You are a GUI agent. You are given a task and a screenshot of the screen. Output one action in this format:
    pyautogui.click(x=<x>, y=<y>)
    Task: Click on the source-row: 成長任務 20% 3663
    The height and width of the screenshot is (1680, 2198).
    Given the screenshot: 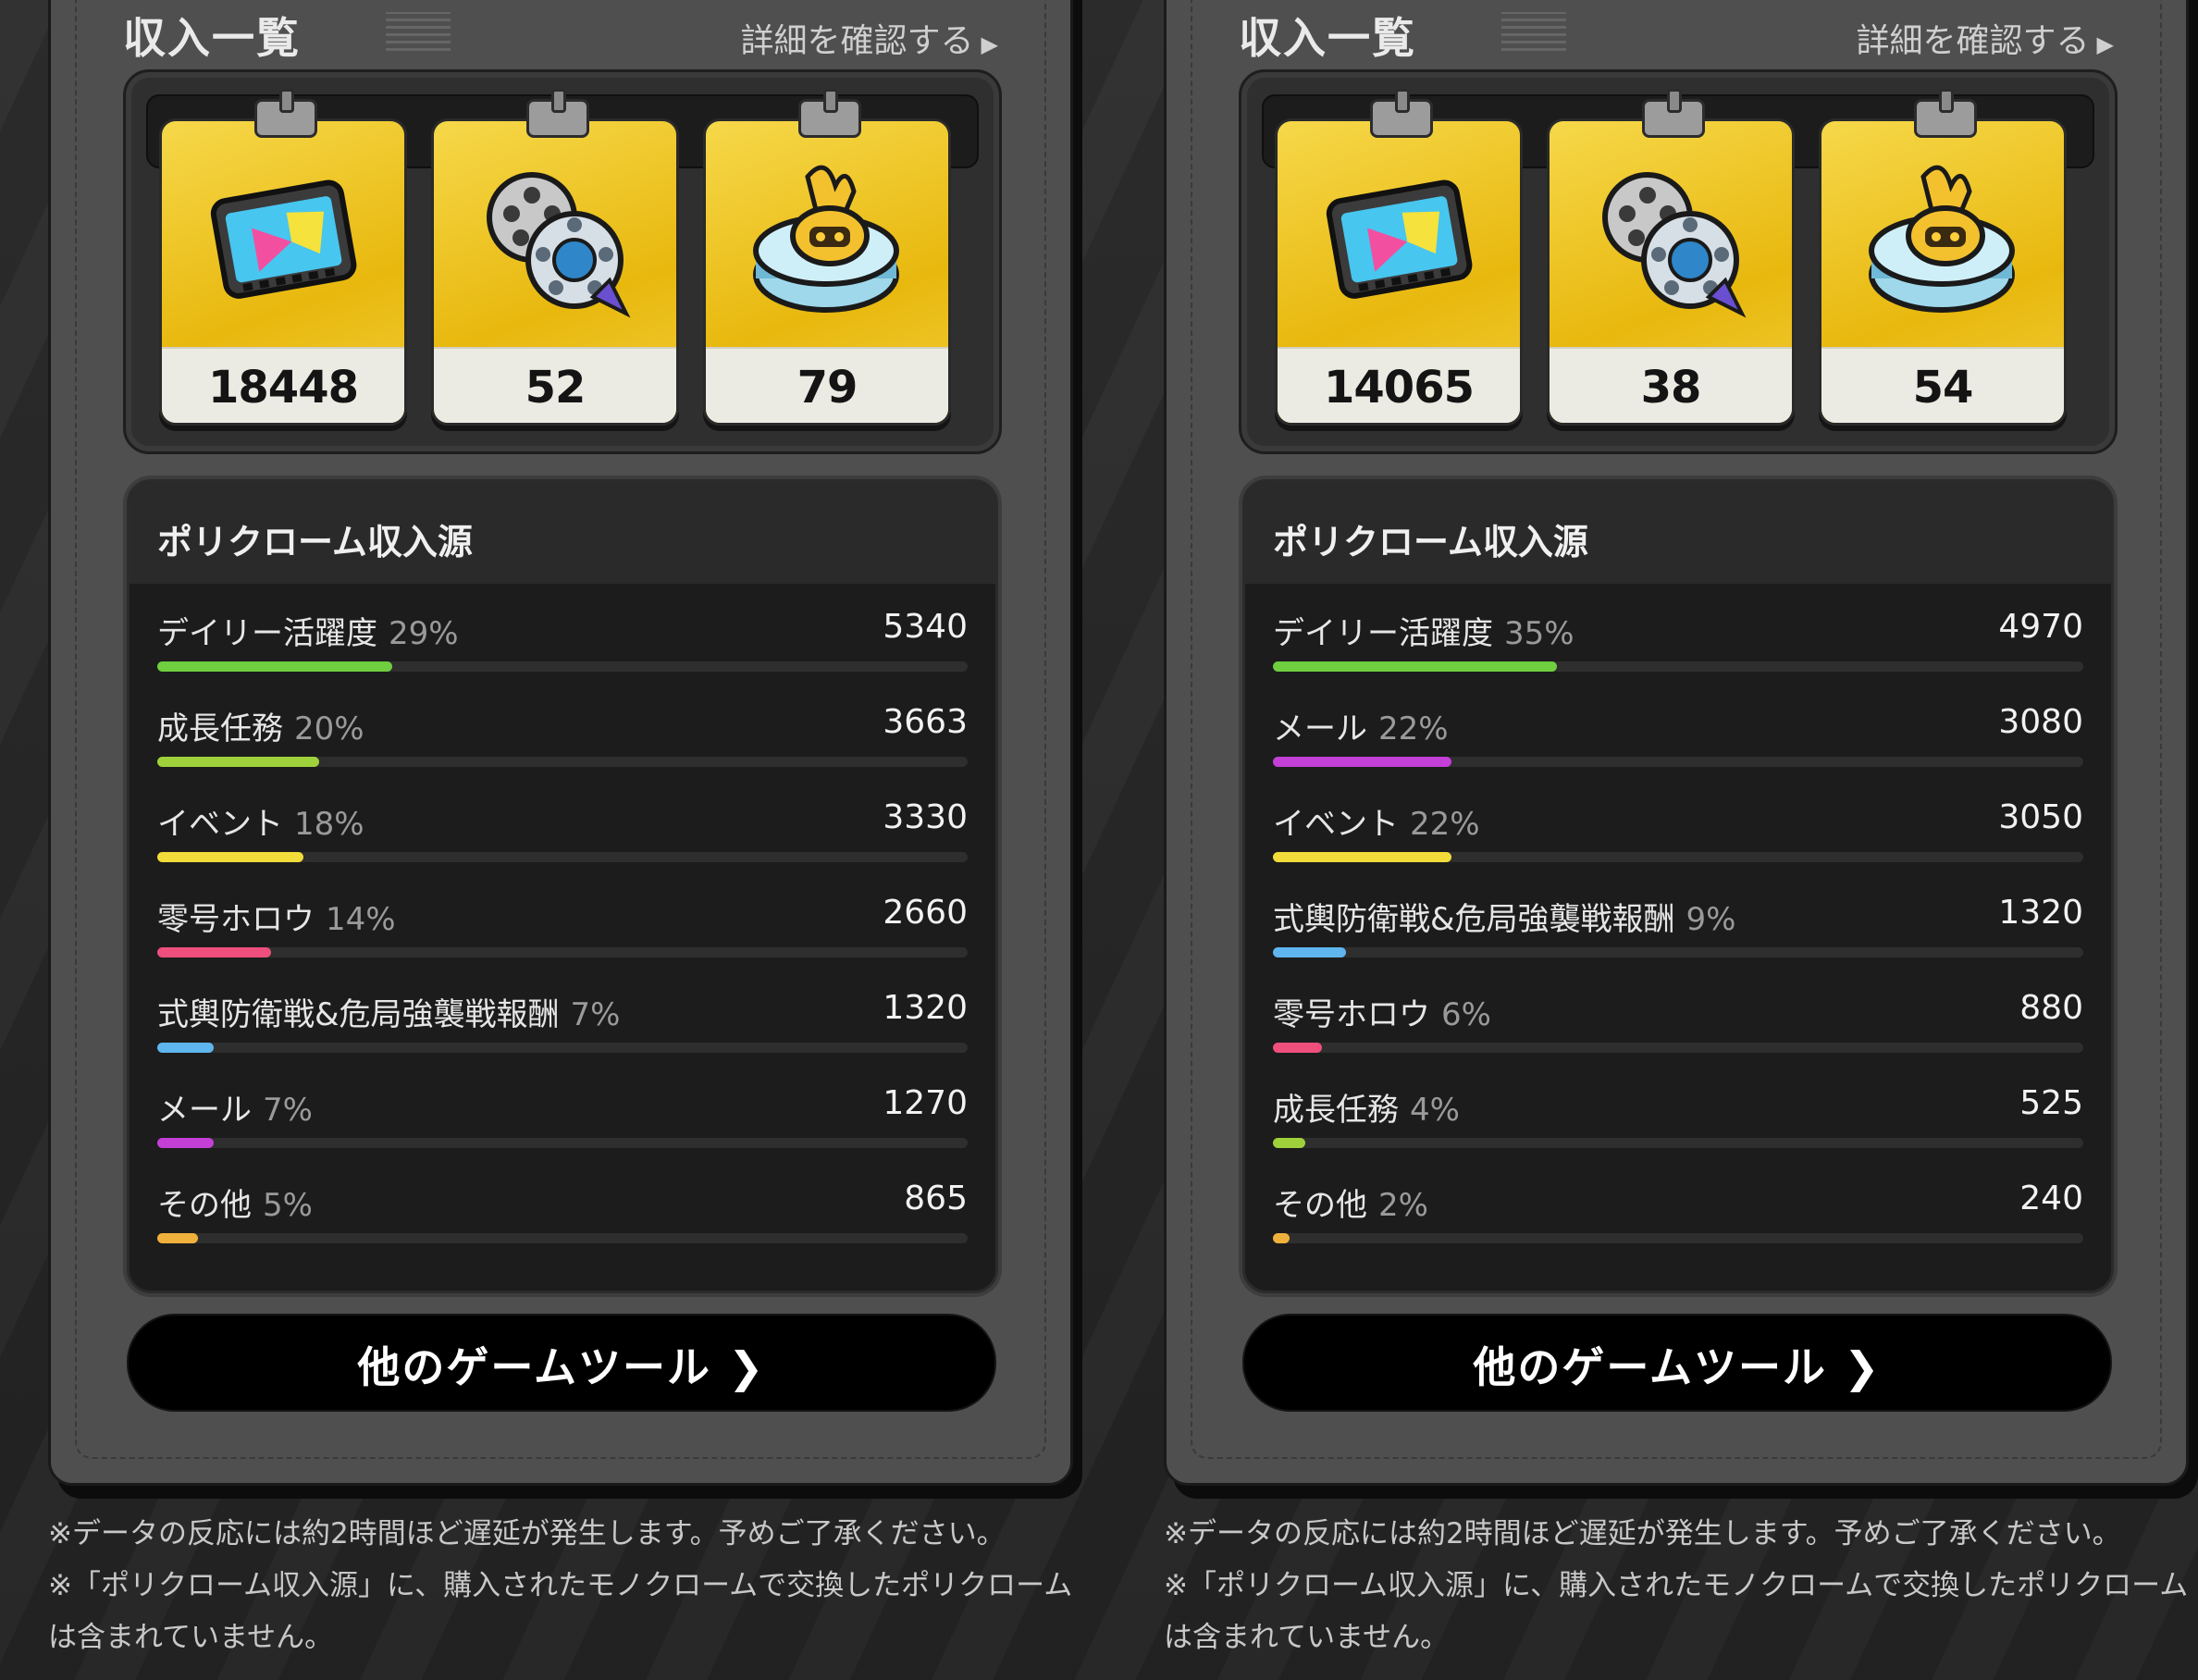 What is the action you would take?
    pyautogui.click(x=563, y=737)
    